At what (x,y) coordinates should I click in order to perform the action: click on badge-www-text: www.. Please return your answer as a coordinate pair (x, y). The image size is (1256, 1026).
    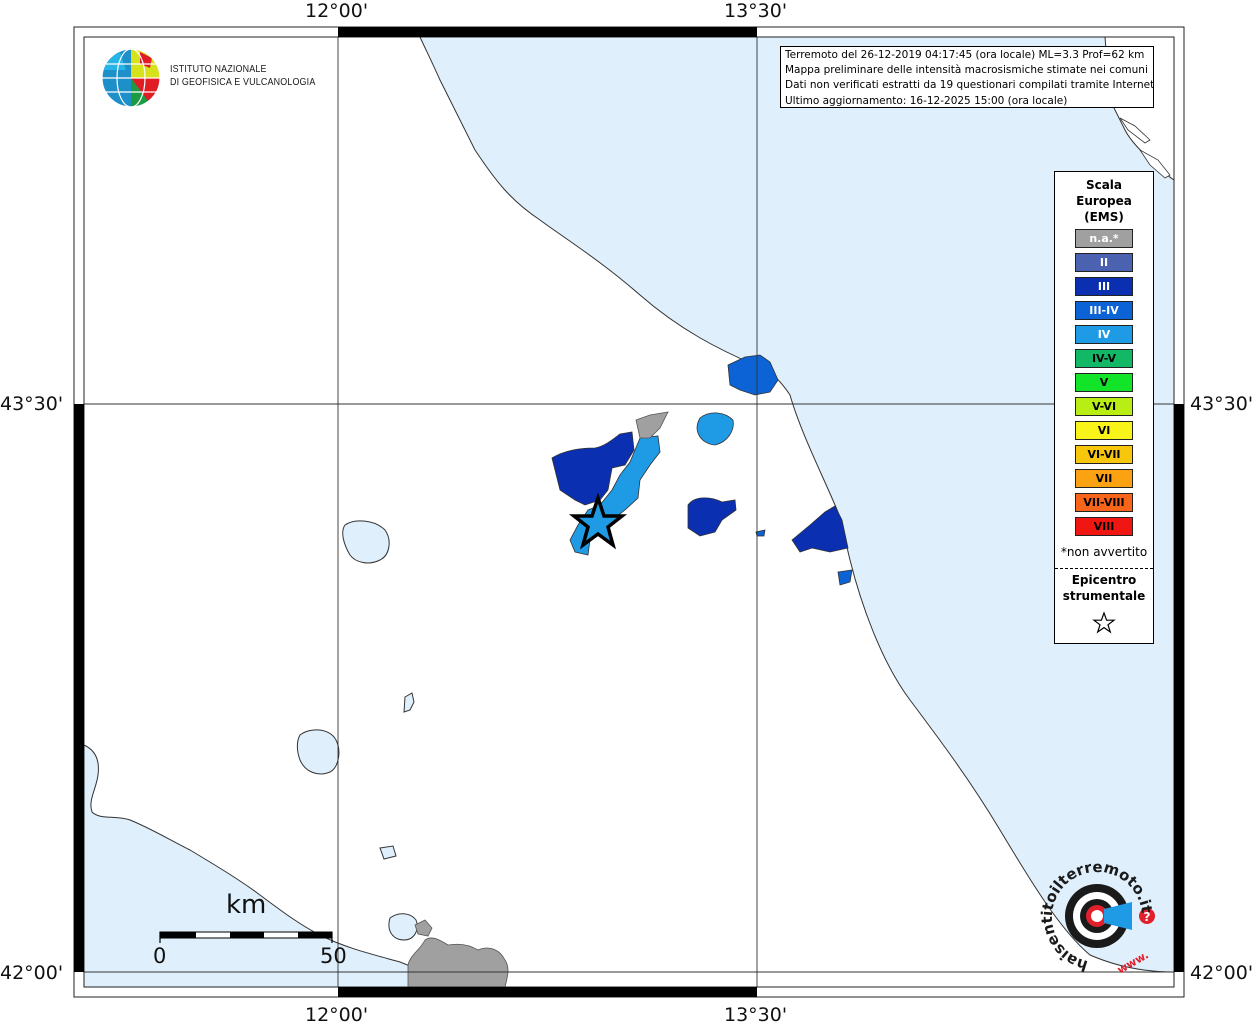
    Looking at the image, I should click on (1133, 962).